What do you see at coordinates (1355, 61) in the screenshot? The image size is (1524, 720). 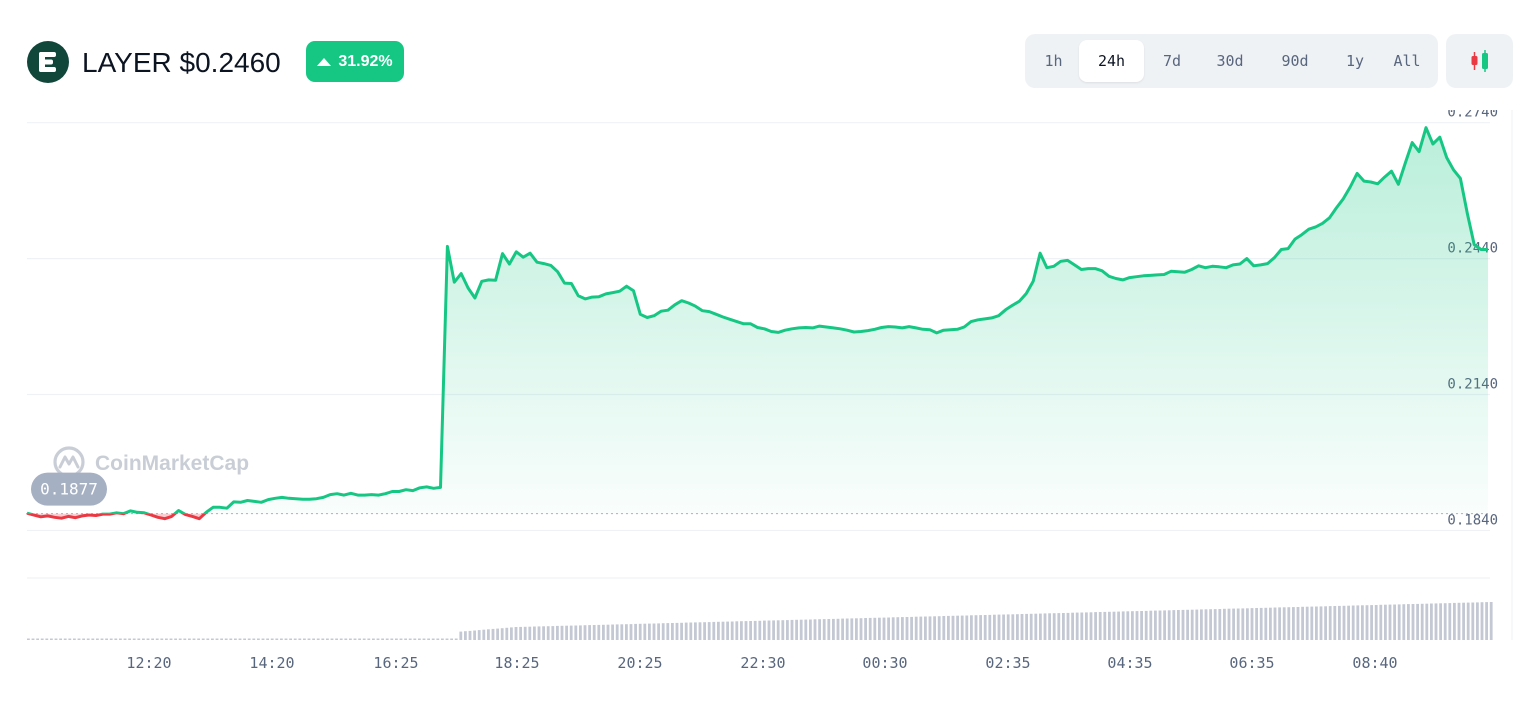 I see `range-button-1y: 1y` at bounding box center [1355, 61].